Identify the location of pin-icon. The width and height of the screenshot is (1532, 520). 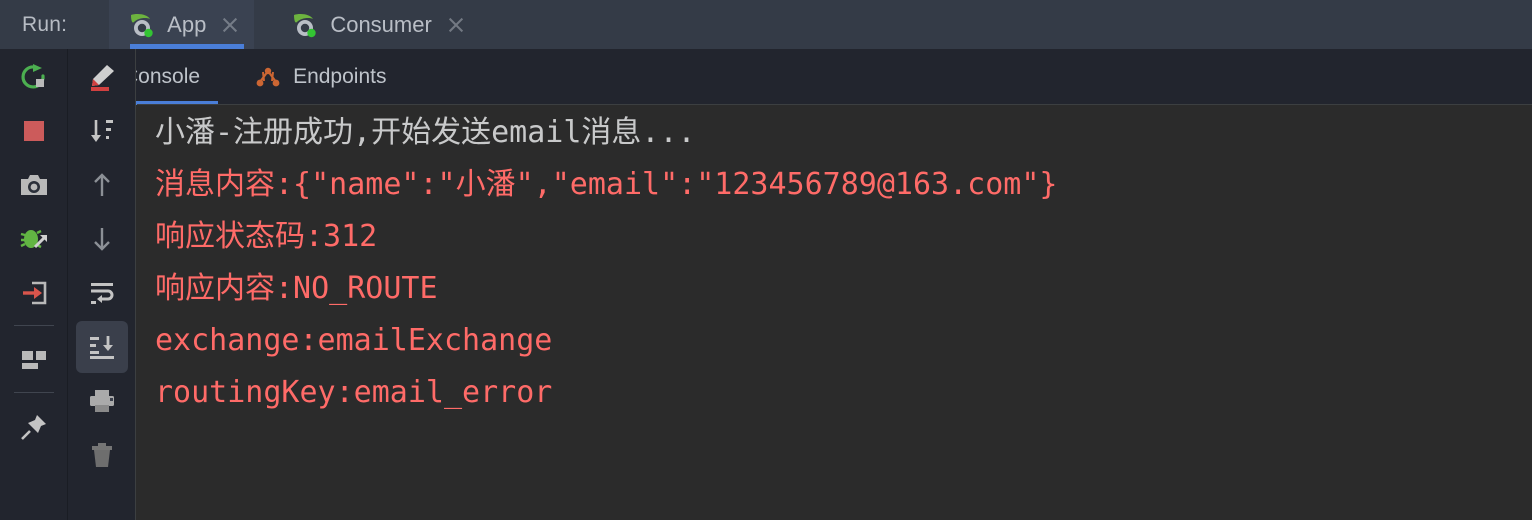
(33, 427).